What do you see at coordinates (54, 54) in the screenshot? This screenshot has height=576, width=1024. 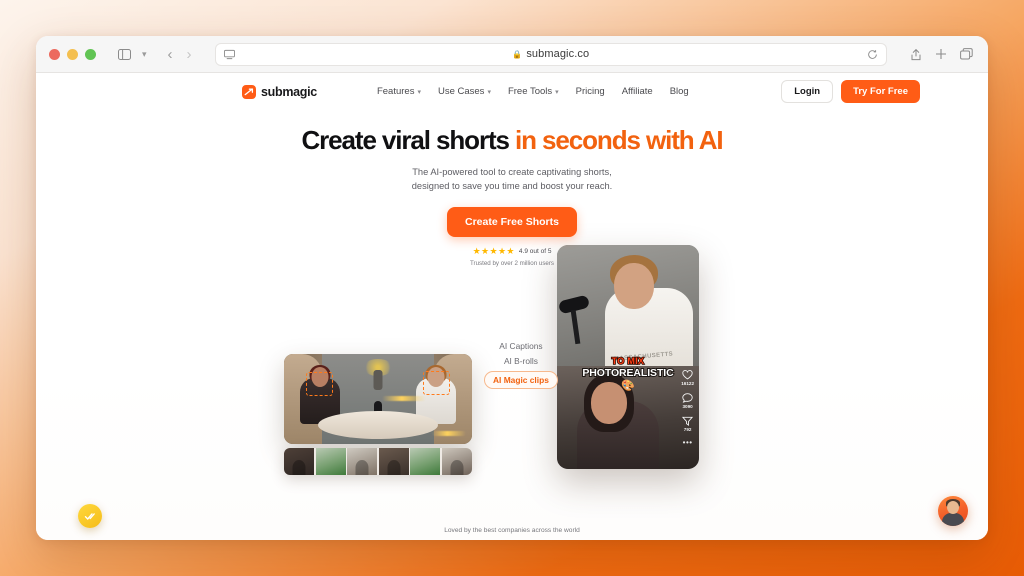 I see `close-window-button` at bounding box center [54, 54].